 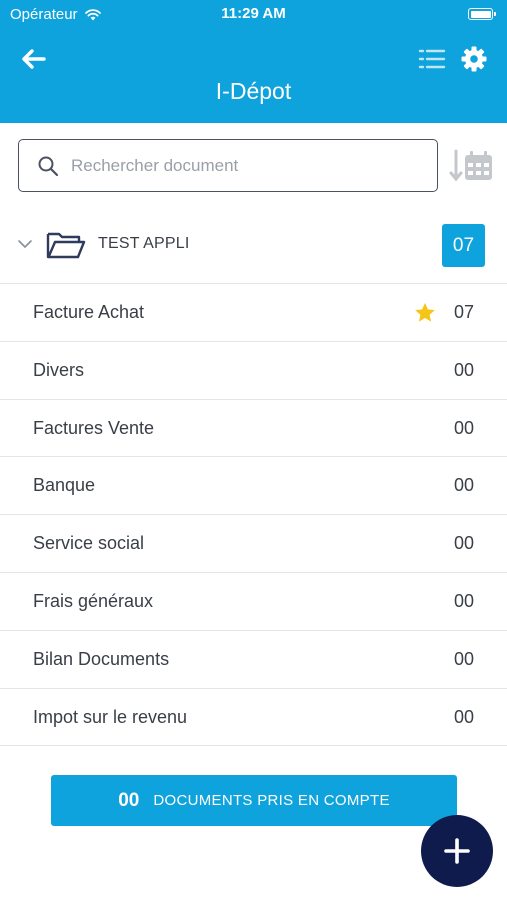 I want to click on app-header: Opérateur 11:29 AM I-Dépot, so click(x=253, y=61).